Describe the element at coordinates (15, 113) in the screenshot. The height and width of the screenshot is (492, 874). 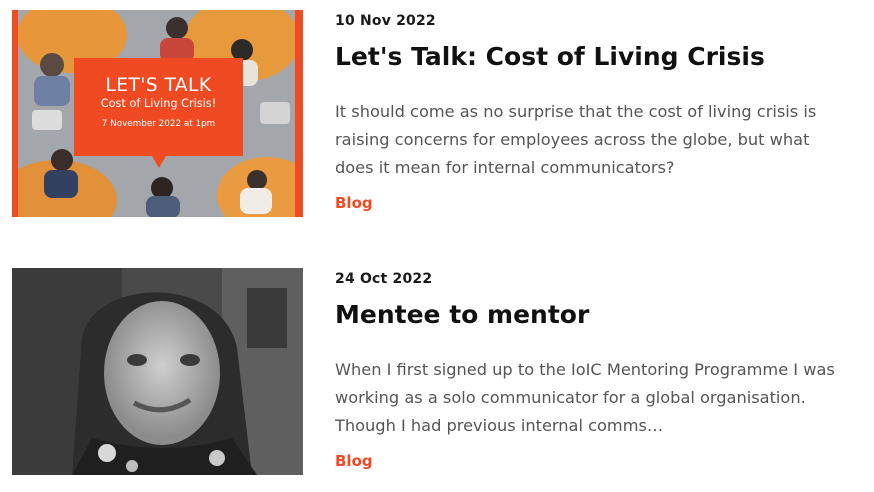
I see `thumbnail-border-left` at that location.